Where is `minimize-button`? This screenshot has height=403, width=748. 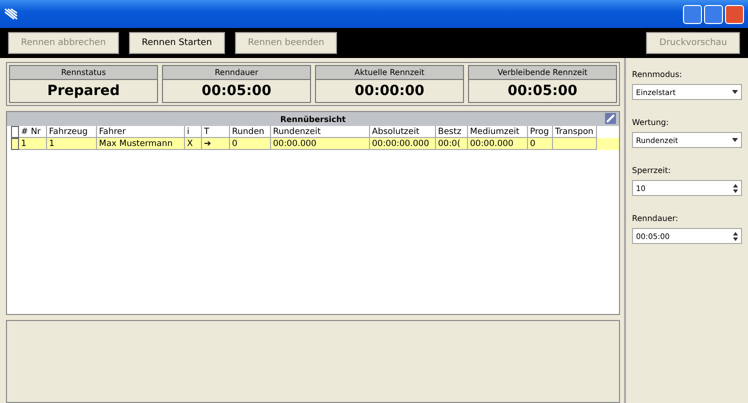
minimize-button is located at coordinates (692, 14).